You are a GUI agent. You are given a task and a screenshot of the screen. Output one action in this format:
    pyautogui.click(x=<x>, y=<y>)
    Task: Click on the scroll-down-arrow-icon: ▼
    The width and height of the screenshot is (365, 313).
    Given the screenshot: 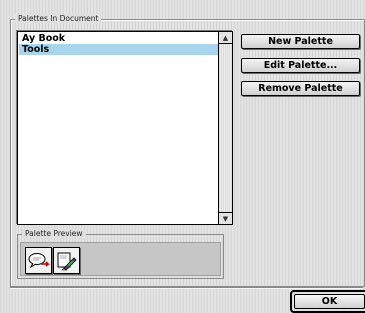 What is the action you would take?
    pyautogui.click(x=225, y=218)
    